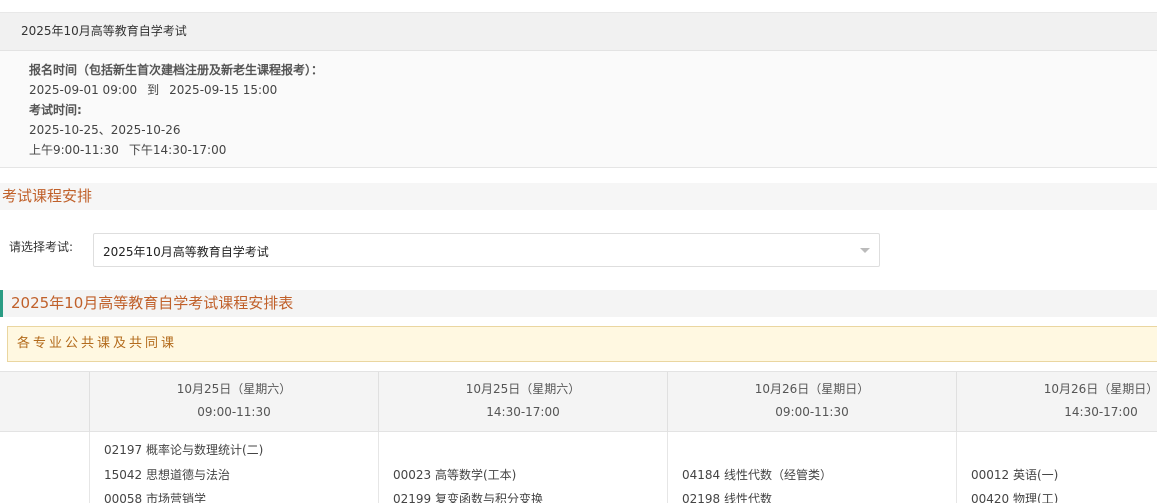  Describe the element at coordinates (593, 150) in the screenshot. I see `exam-sessions: 上午9:00-11:30 下午14:30-17:00` at that location.